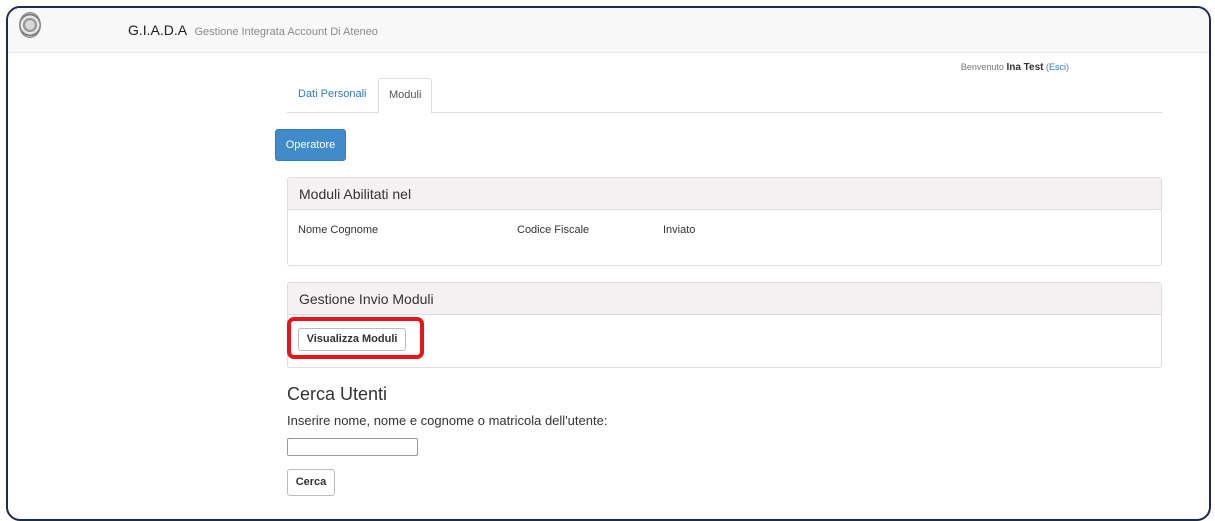 The image size is (1215, 521). What do you see at coordinates (1057, 67) in the screenshot?
I see `logout-link: Esci` at bounding box center [1057, 67].